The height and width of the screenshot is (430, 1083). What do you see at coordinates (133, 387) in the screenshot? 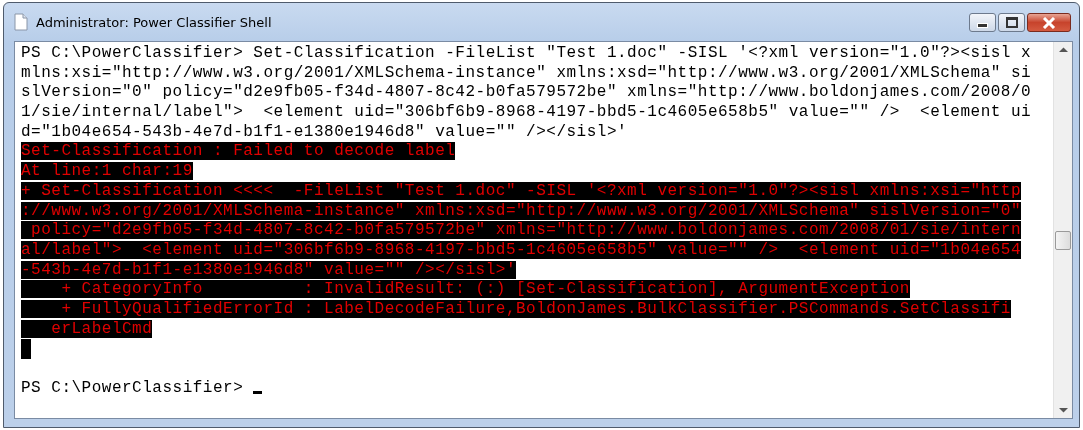
I see `prompt-text: PS C:\PowerClassifier>` at bounding box center [133, 387].